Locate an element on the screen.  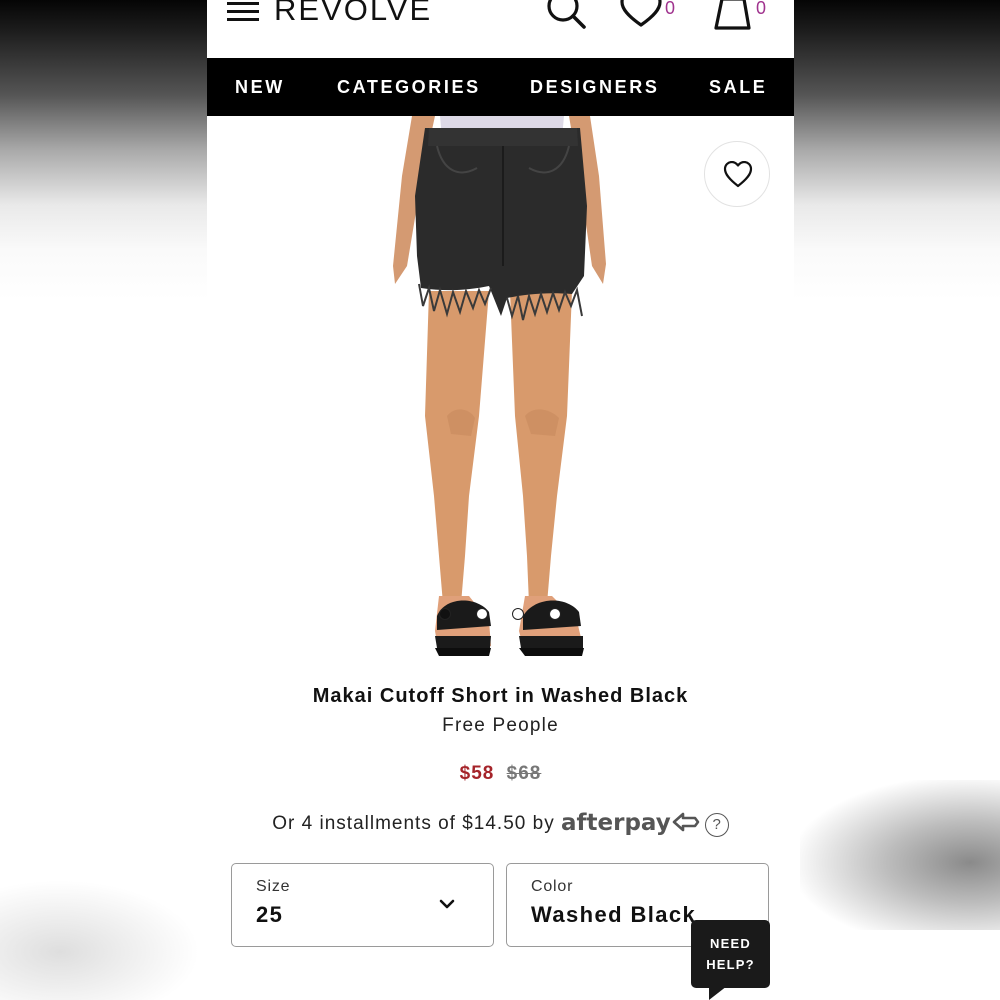
original-price: $68 is located at coordinates (524, 773).